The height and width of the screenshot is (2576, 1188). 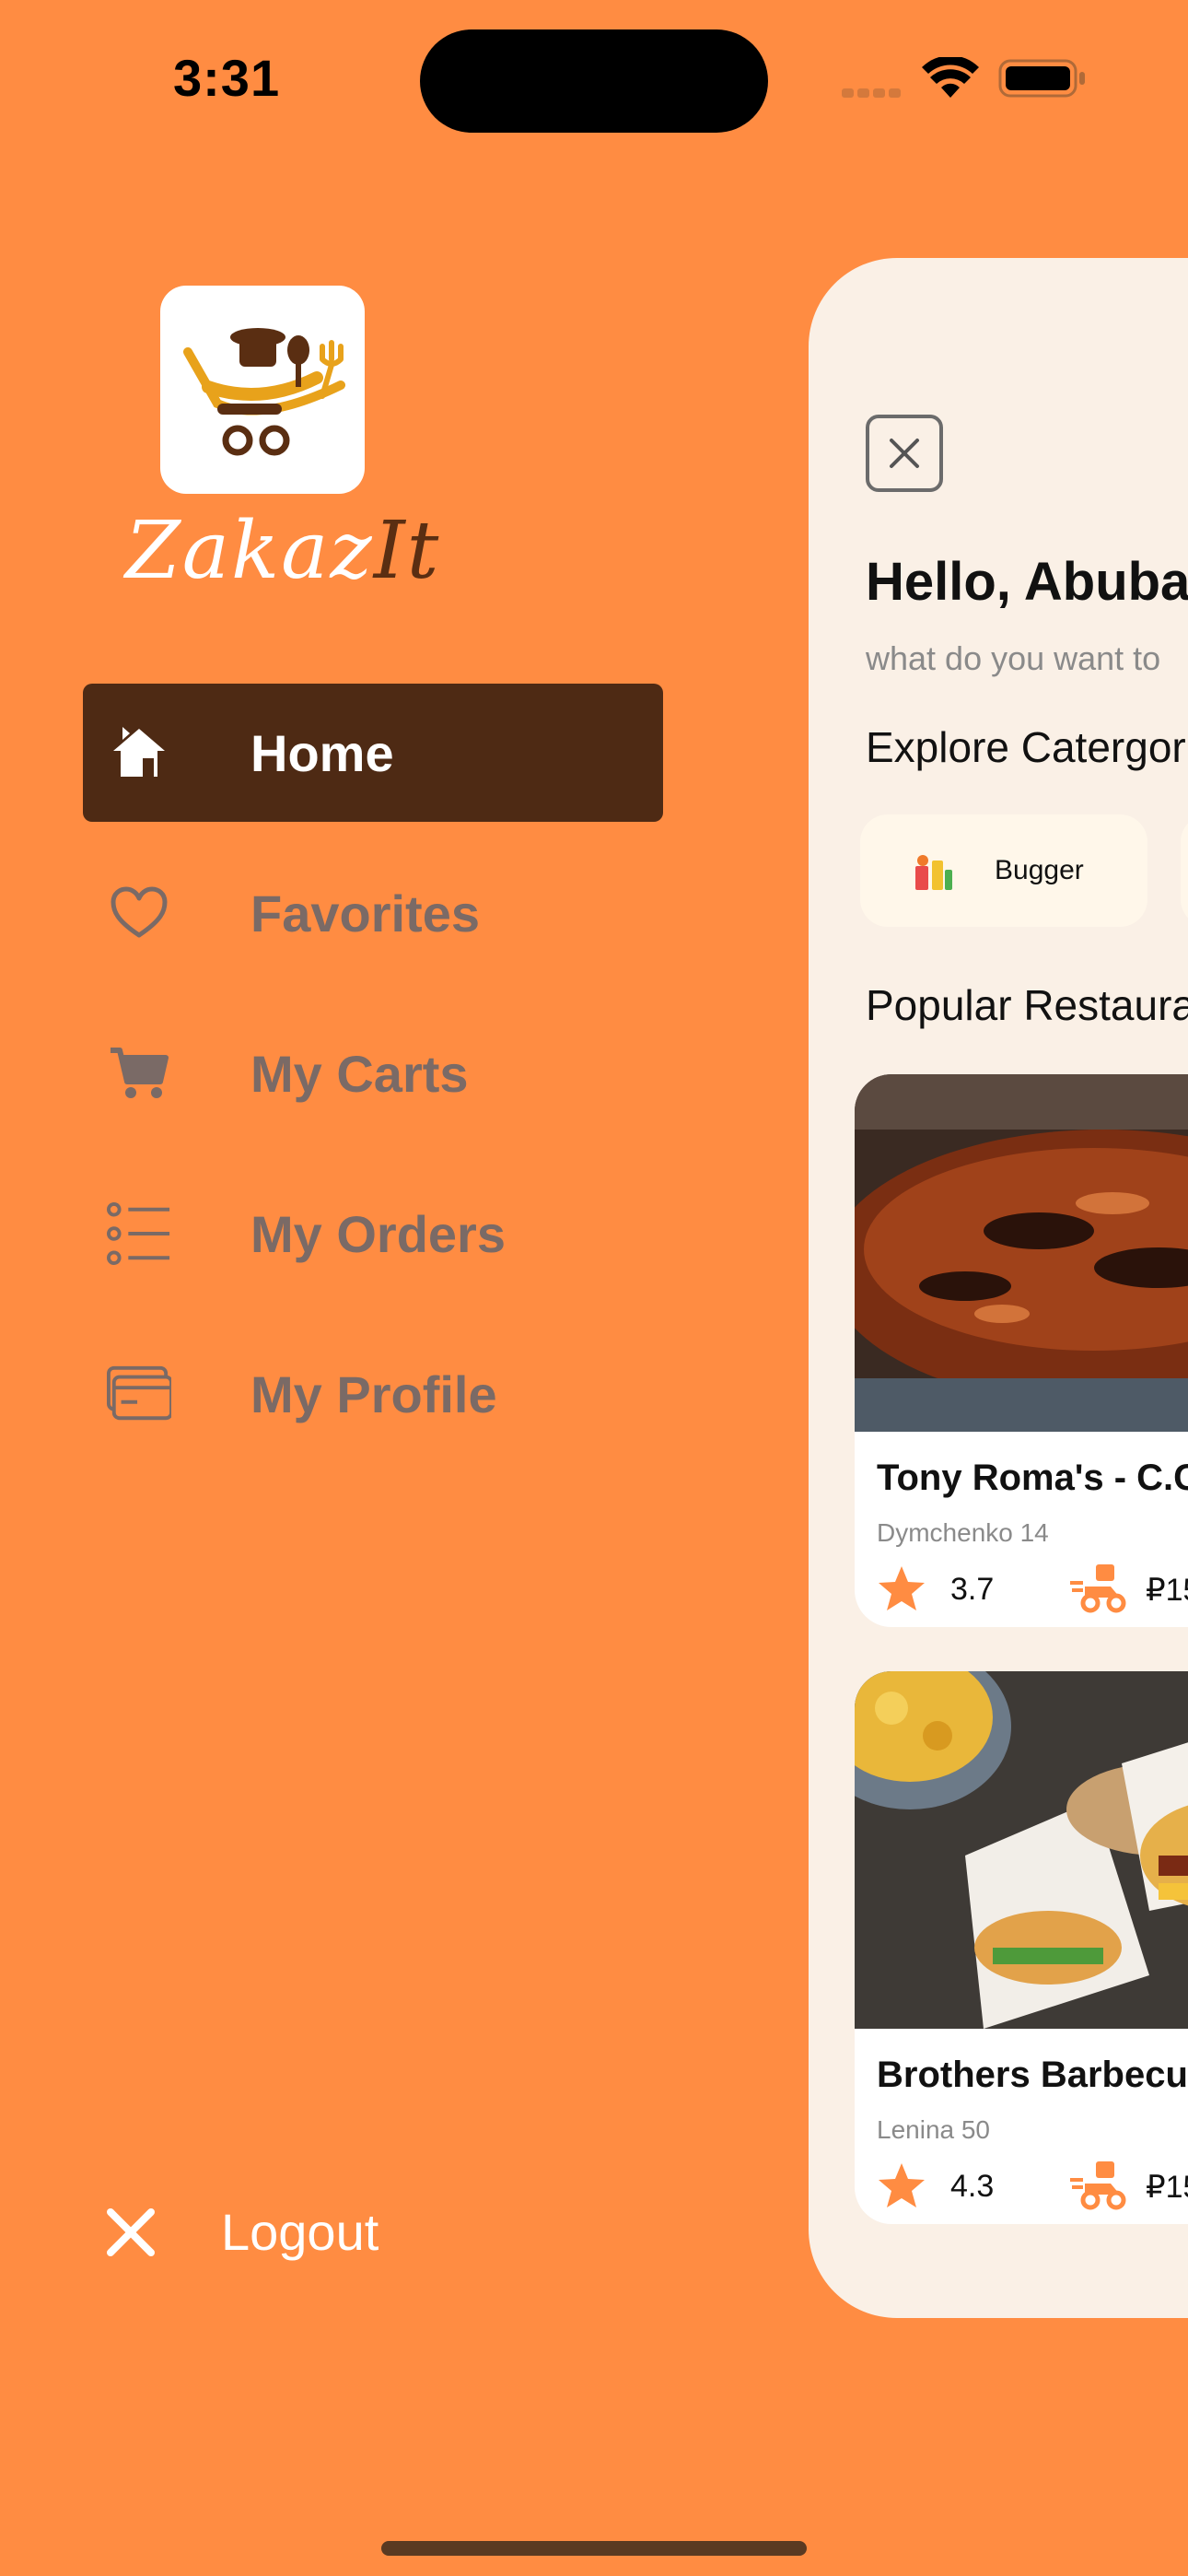 I want to click on restaurant-card: Tony Roma's - C.C Dymchenko 14 3.7 ₽15, so click(x=1021, y=1350).